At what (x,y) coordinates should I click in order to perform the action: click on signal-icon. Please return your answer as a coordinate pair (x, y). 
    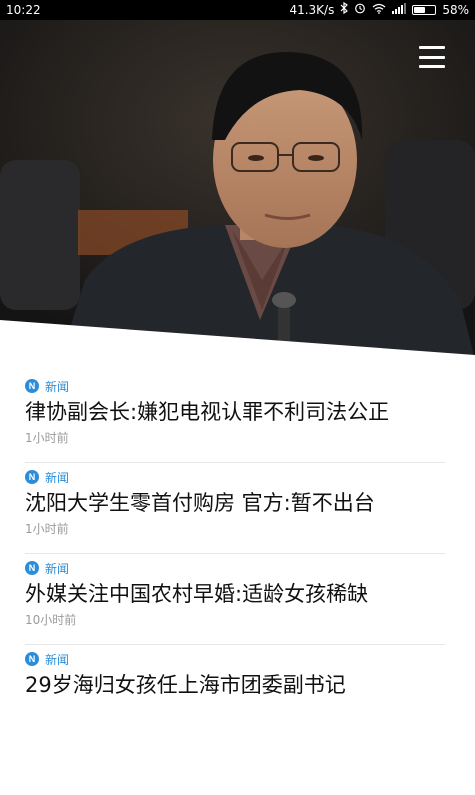
    Looking at the image, I should click on (399, 10).